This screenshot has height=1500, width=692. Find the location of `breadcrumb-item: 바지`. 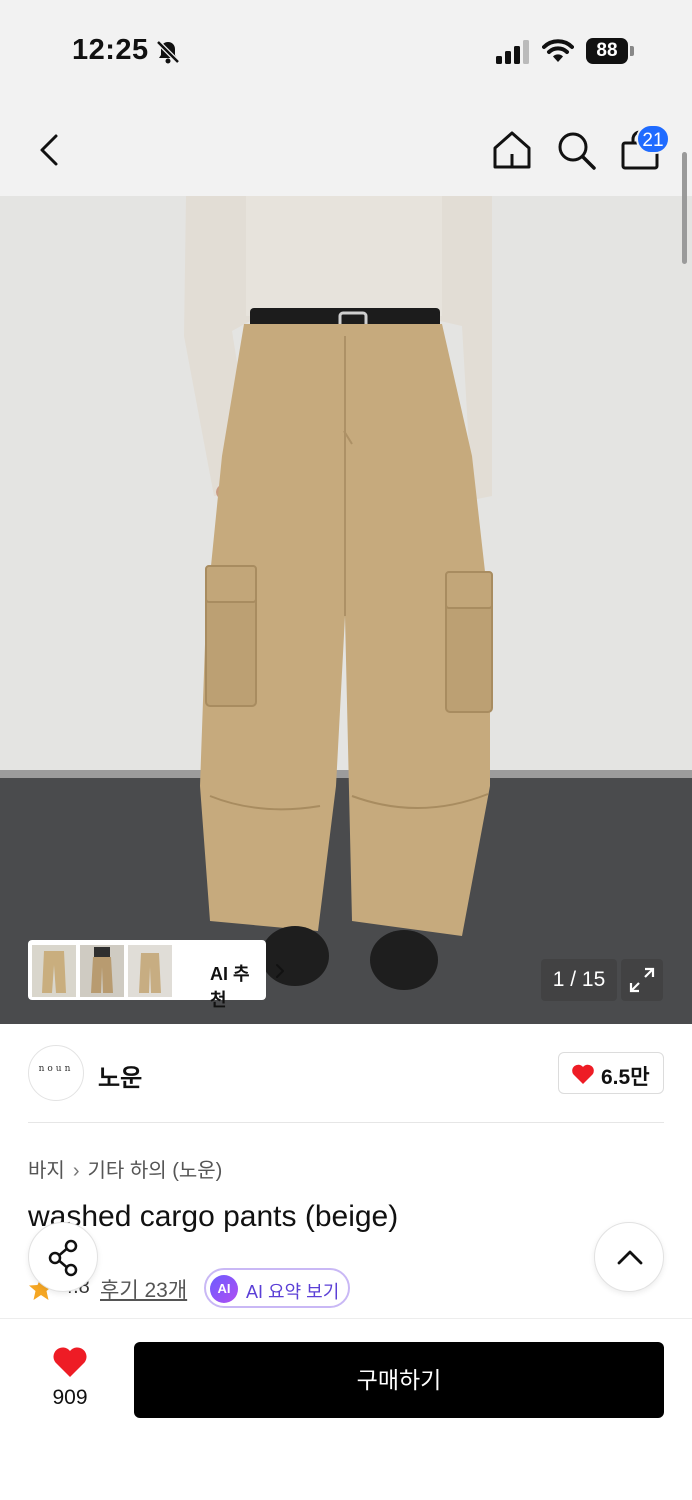

breadcrumb-item: 바지 is located at coordinates (46, 1171).